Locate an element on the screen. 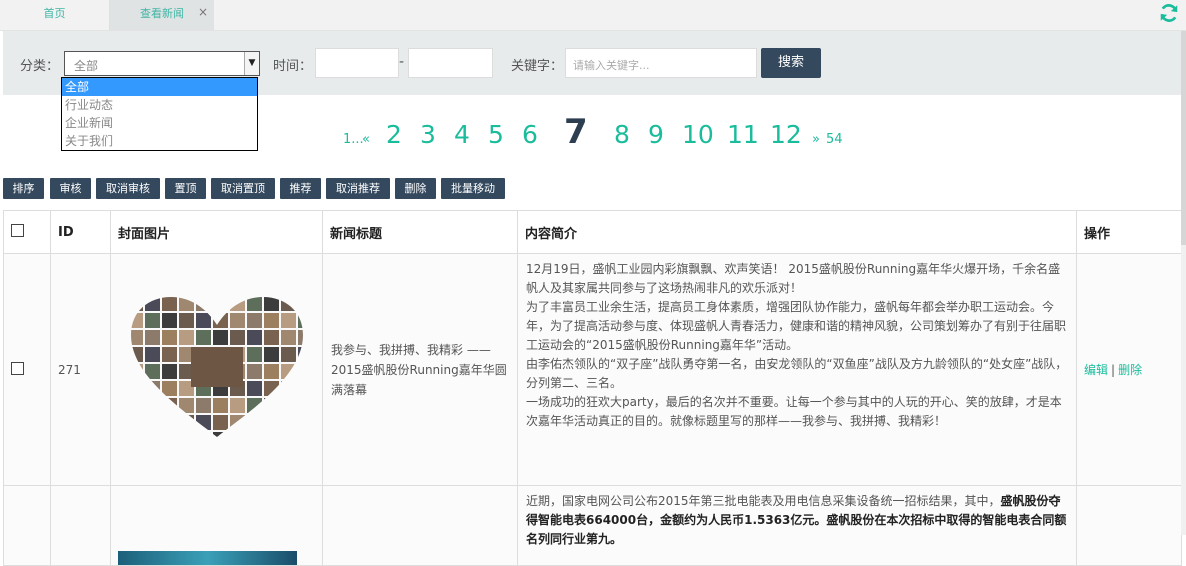  recommend-button: 推荐 is located at coordinates (300, 188).